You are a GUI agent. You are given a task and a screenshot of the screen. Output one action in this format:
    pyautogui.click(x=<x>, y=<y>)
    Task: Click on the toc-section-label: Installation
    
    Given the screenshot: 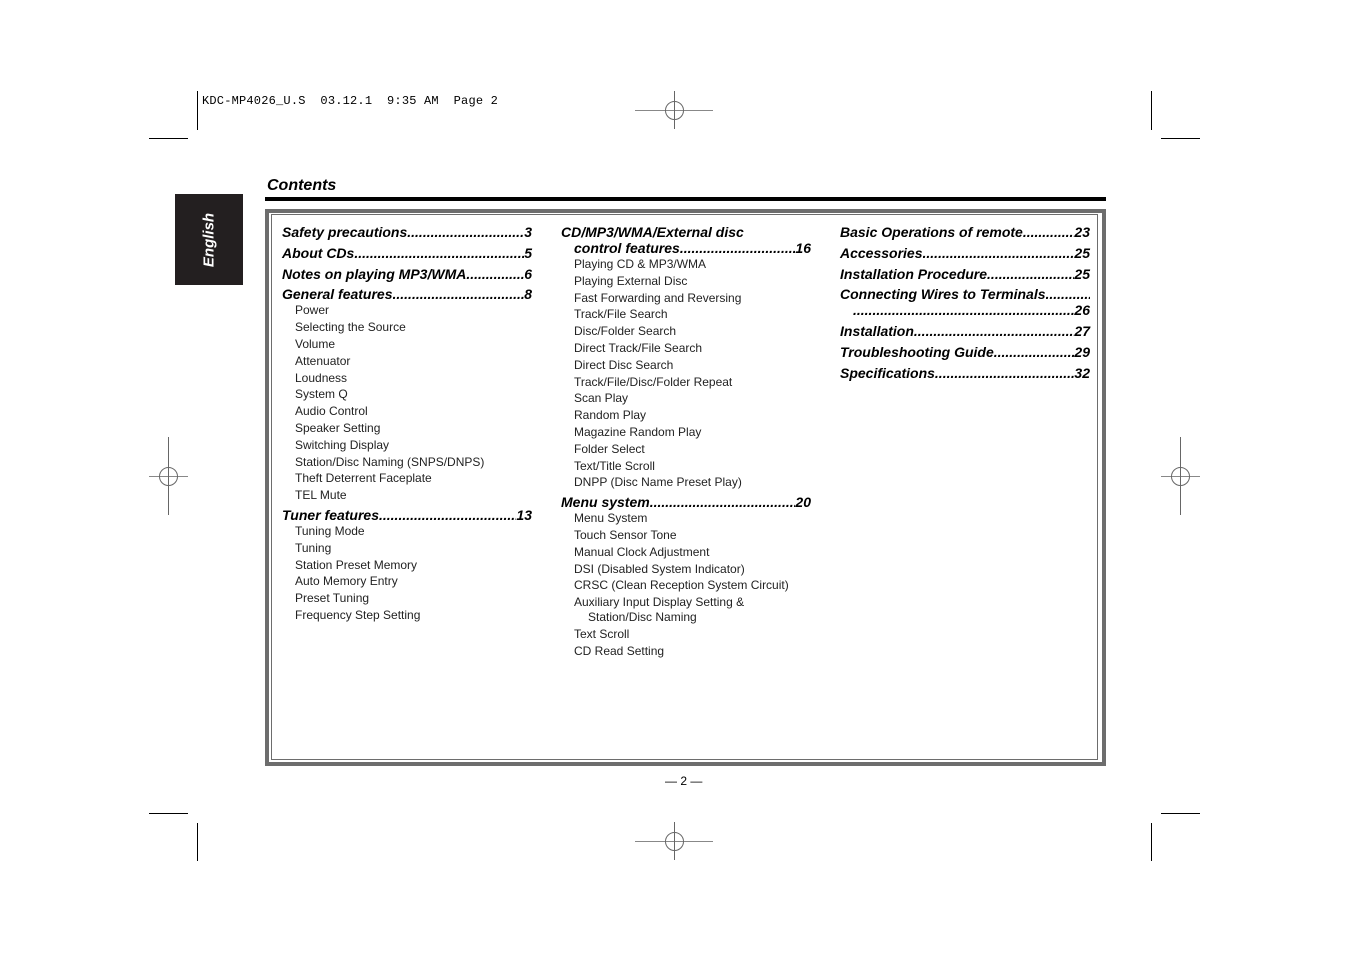 What is the action you would take?
    pyautogui.click(x=877, y=331)
    